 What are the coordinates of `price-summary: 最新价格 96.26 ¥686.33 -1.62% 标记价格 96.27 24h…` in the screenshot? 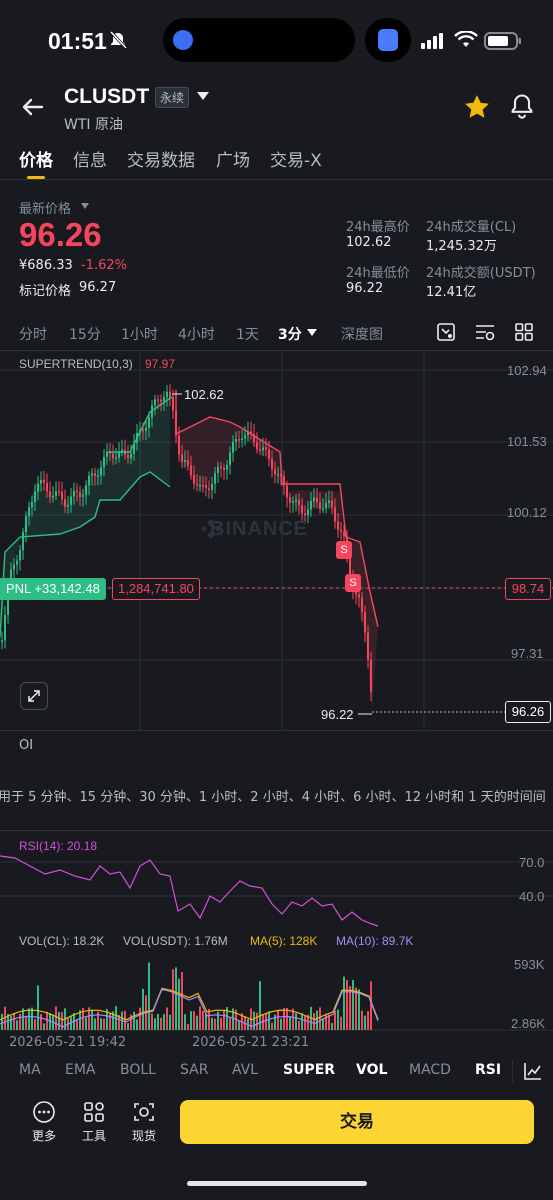 It's located at (276, 248).